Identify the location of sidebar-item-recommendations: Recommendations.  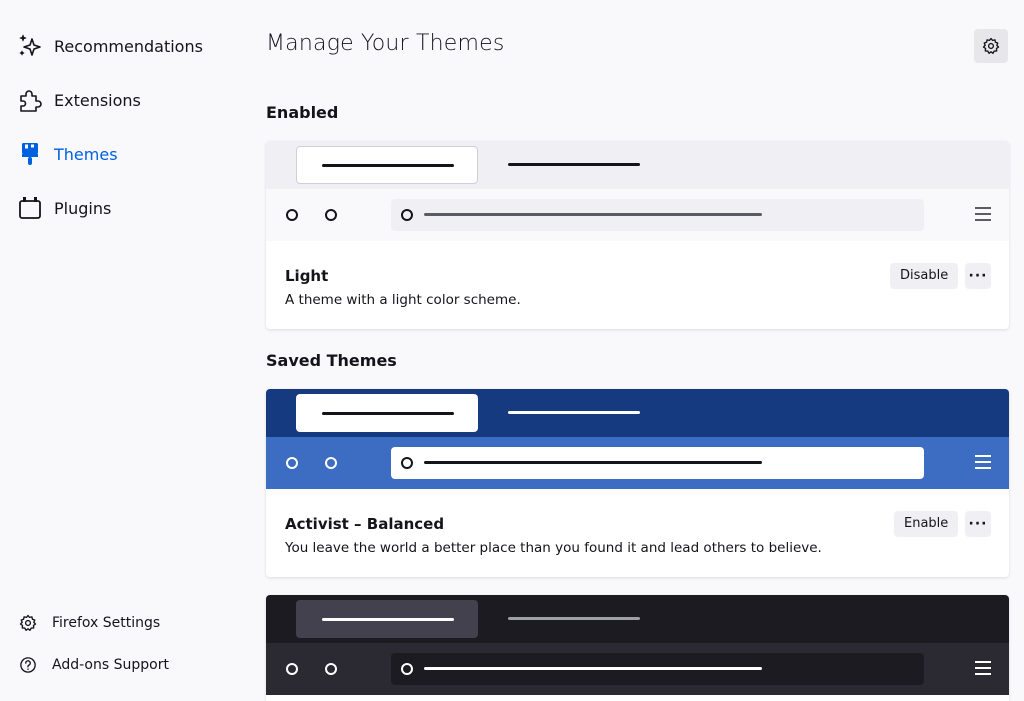
(109, 46).